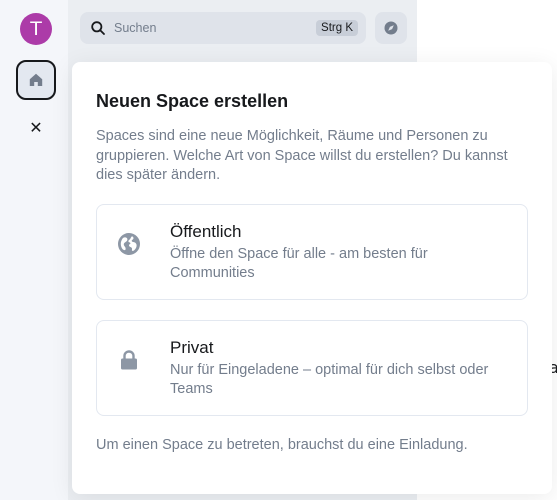 The height and width of the screenshot is (500, 557). I want to click on dialog-title: Neuen Space erstellen, so click(192, 101).